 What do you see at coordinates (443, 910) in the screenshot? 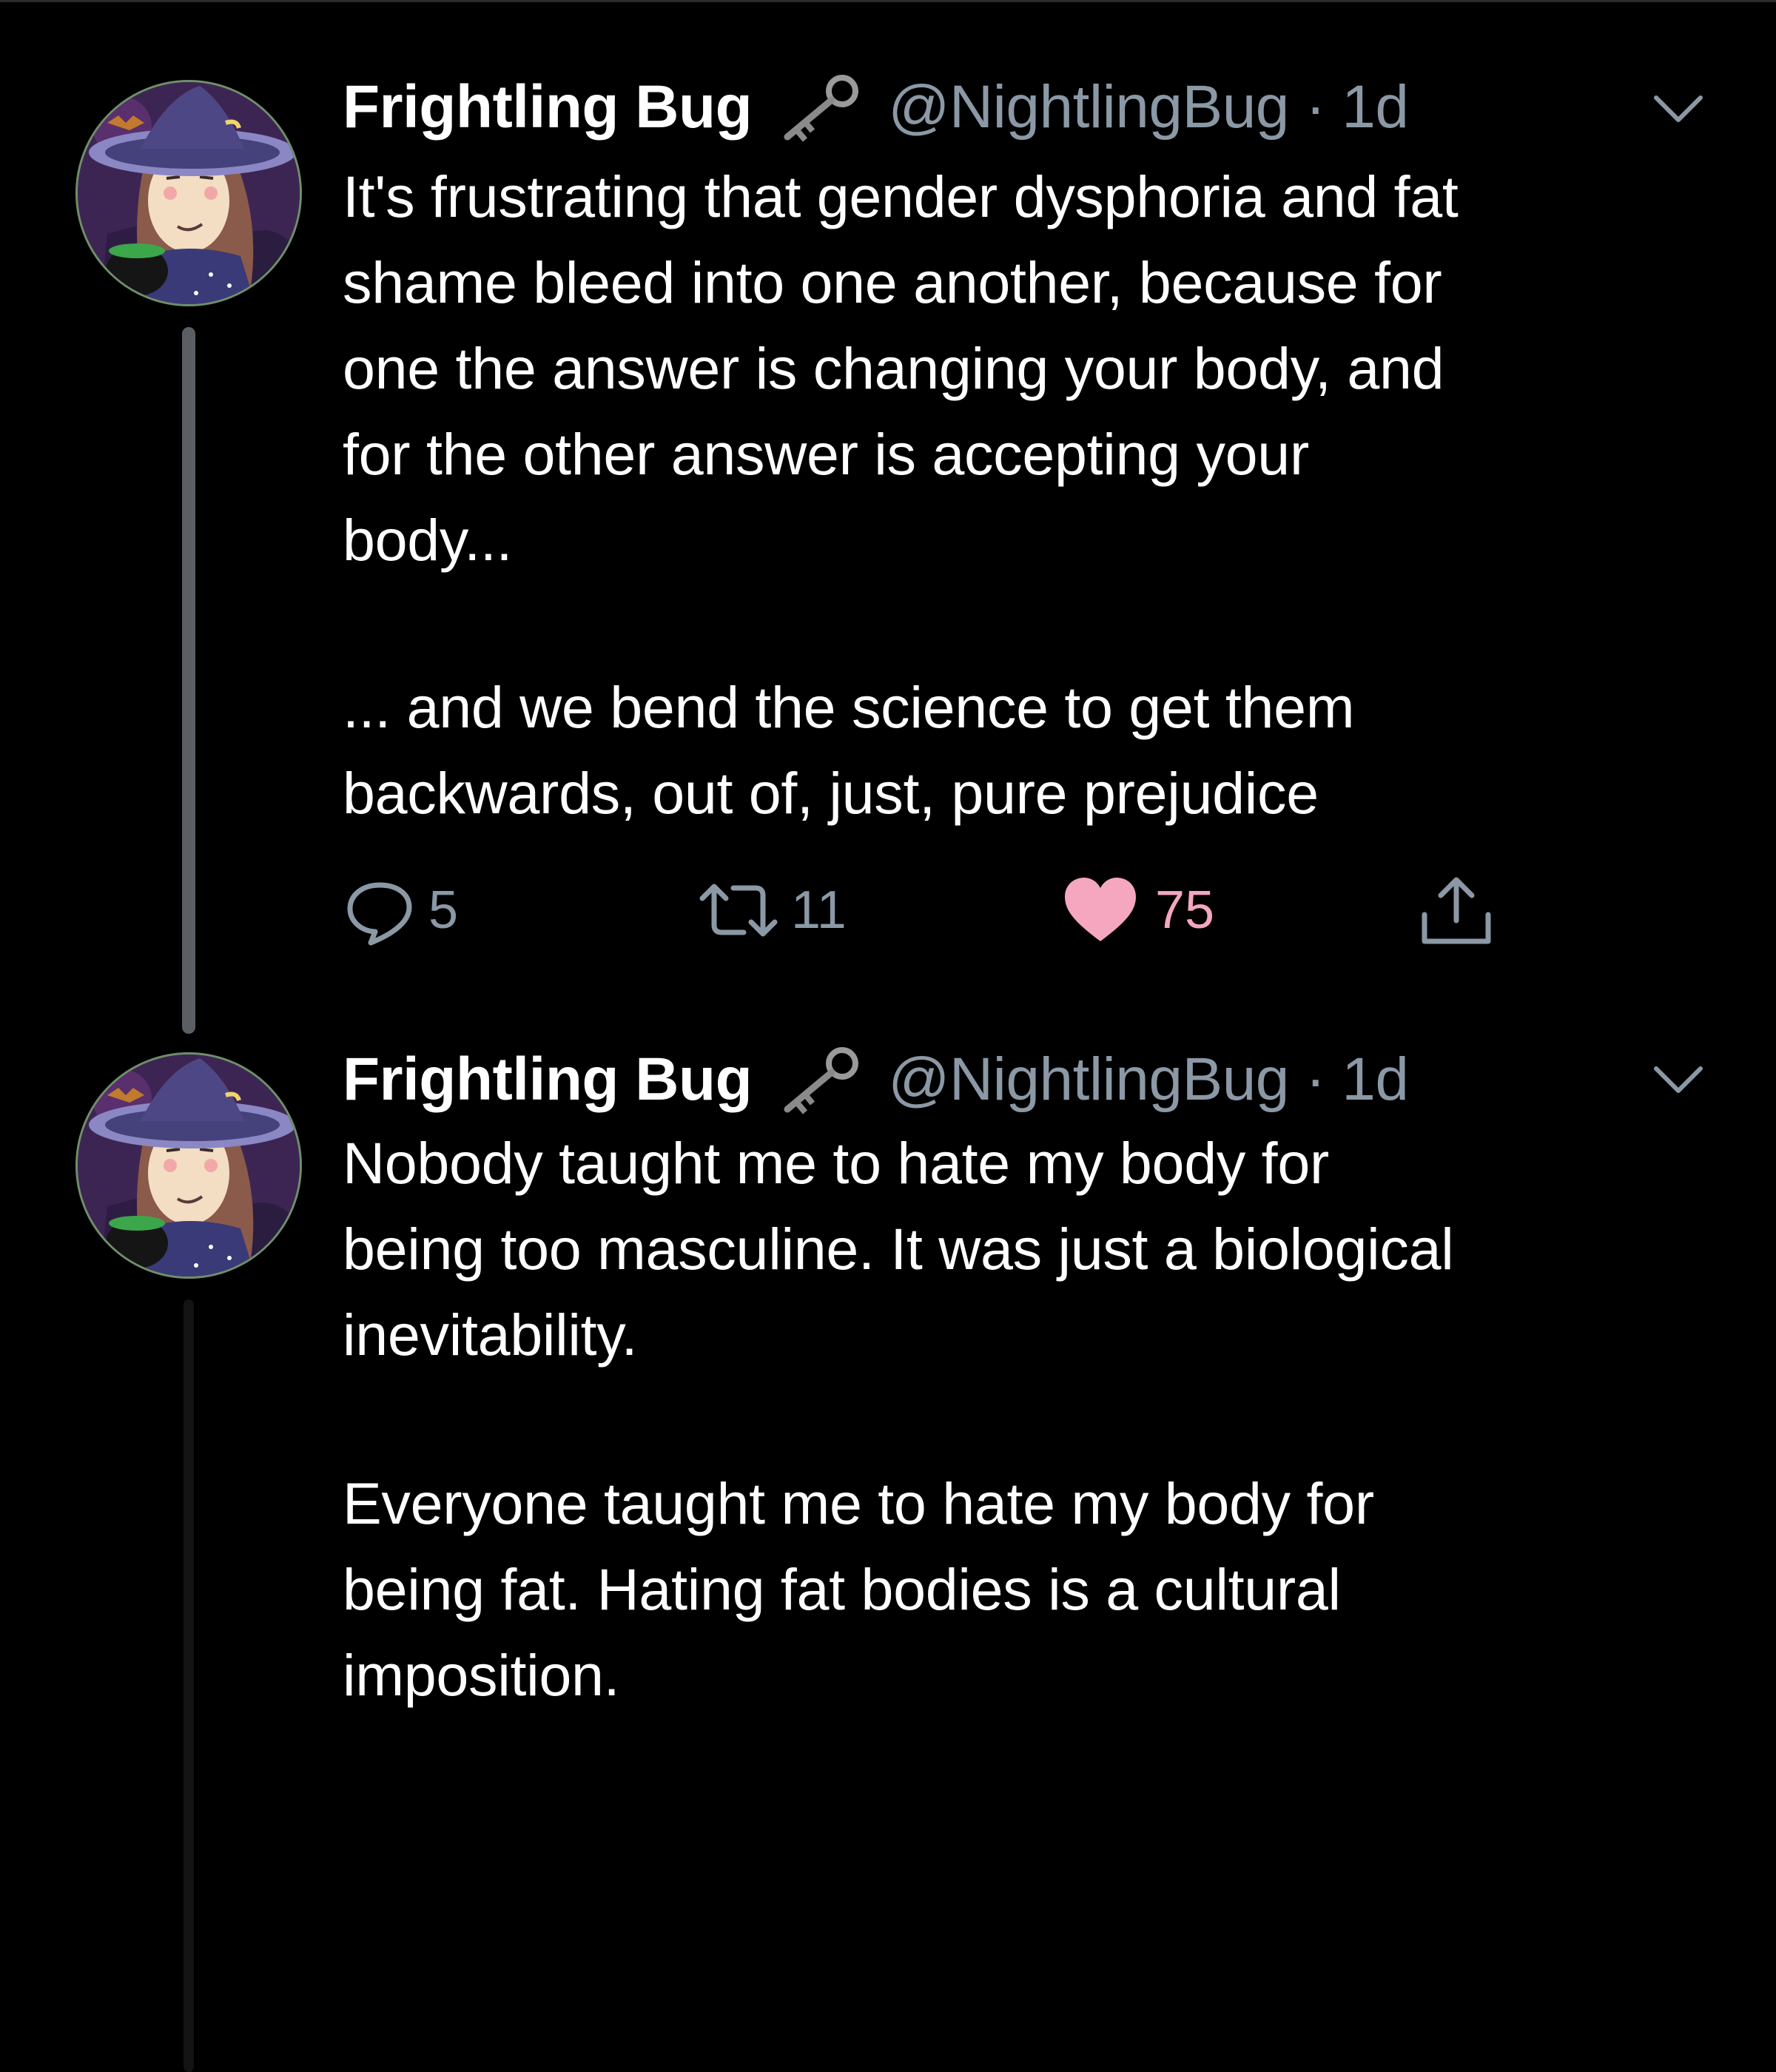
I see `reply-count: 5` at bounding box center [443, 910].